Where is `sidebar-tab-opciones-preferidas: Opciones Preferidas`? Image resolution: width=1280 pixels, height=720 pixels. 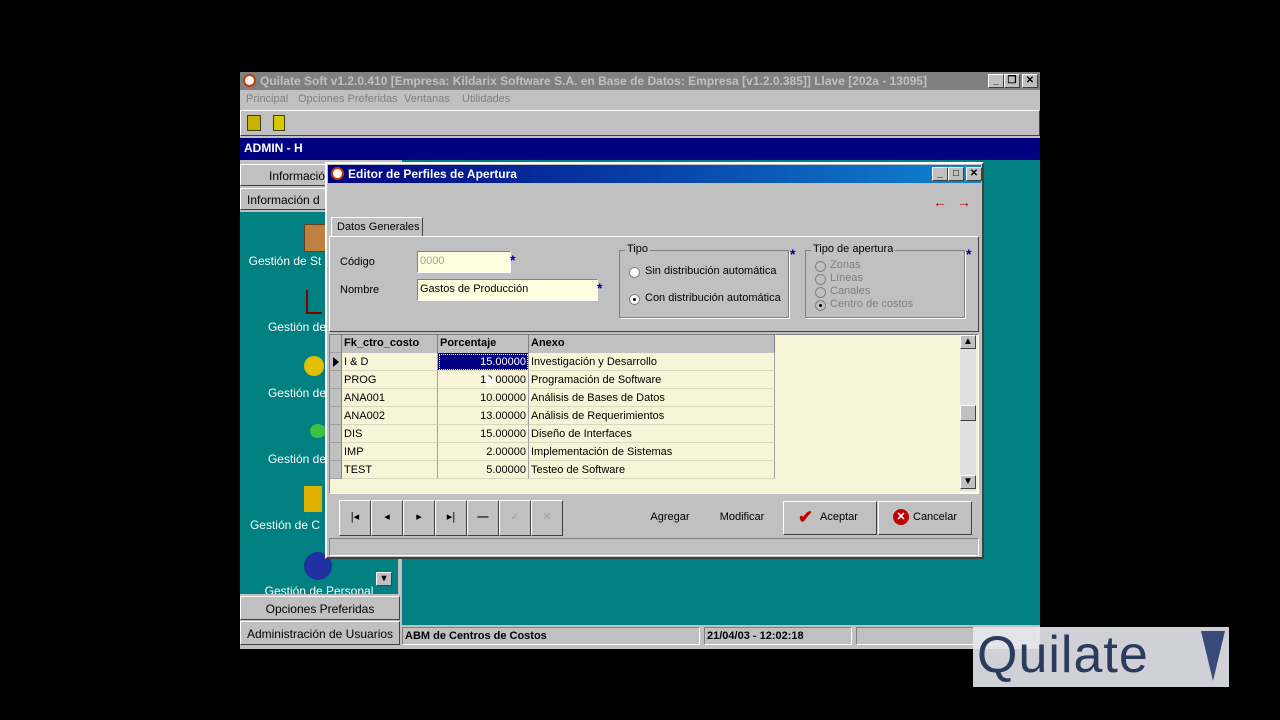 sidebar-tab-opciones-preferidas: Opciones Preferidas is located at coordinates (320, 608).